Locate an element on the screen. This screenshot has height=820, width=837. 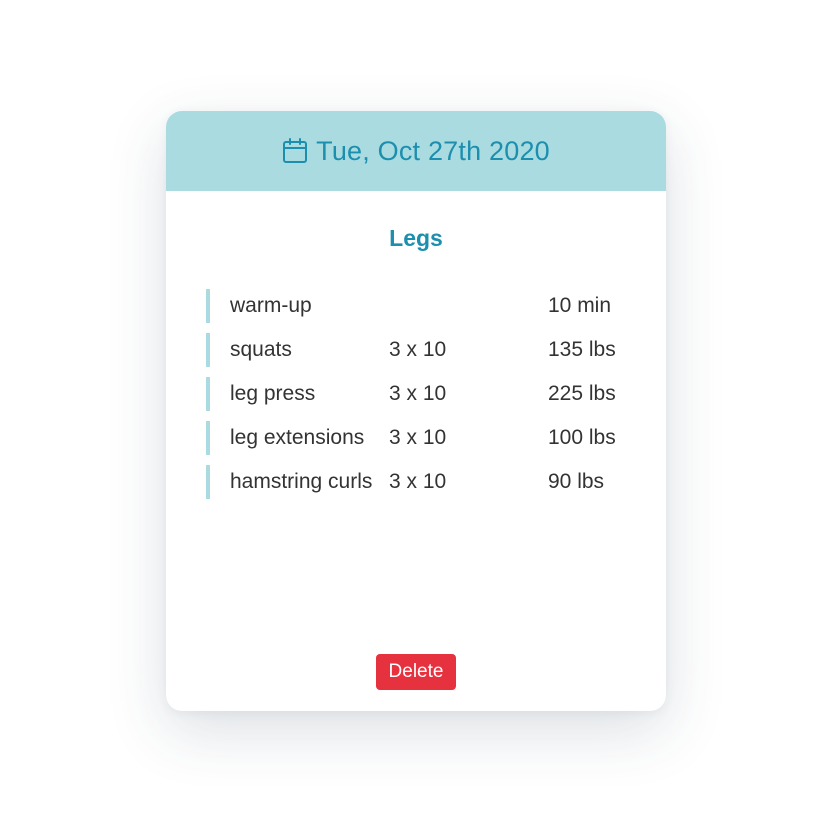
exercise-name: leg press is located at coordinates (273, 393).